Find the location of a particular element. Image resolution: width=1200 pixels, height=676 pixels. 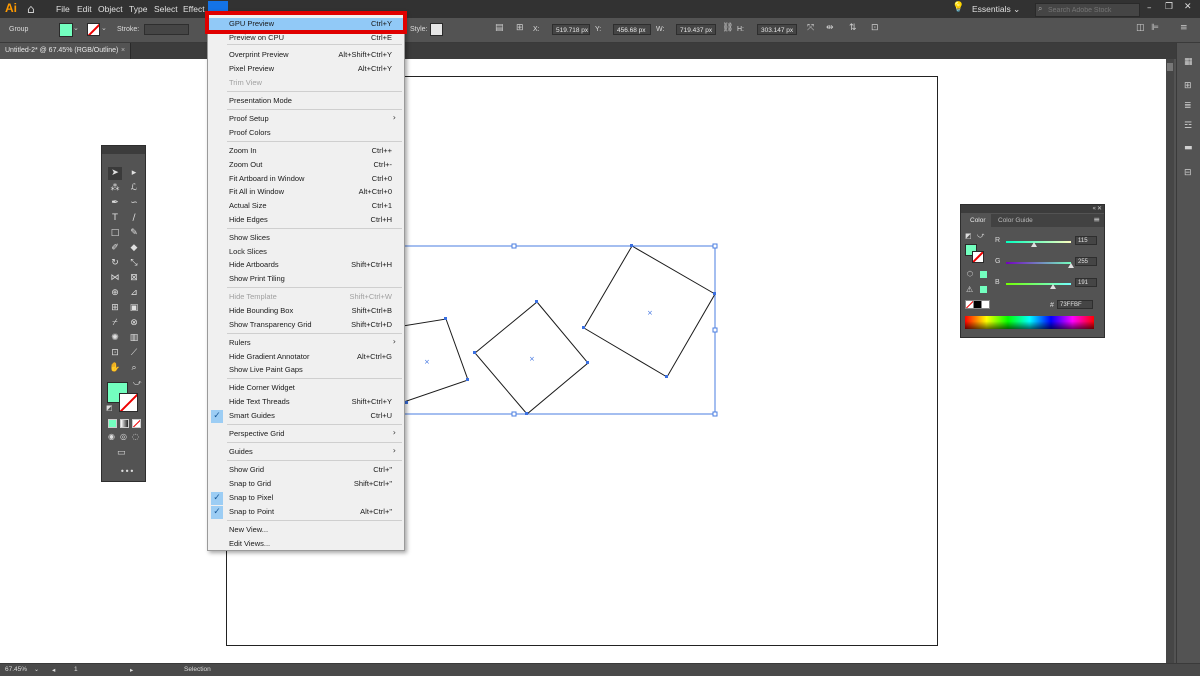

menu-item-fit-all-in-window: Fit All in Window Alt+Ctrl+0 is located at coordinates (306, 192).